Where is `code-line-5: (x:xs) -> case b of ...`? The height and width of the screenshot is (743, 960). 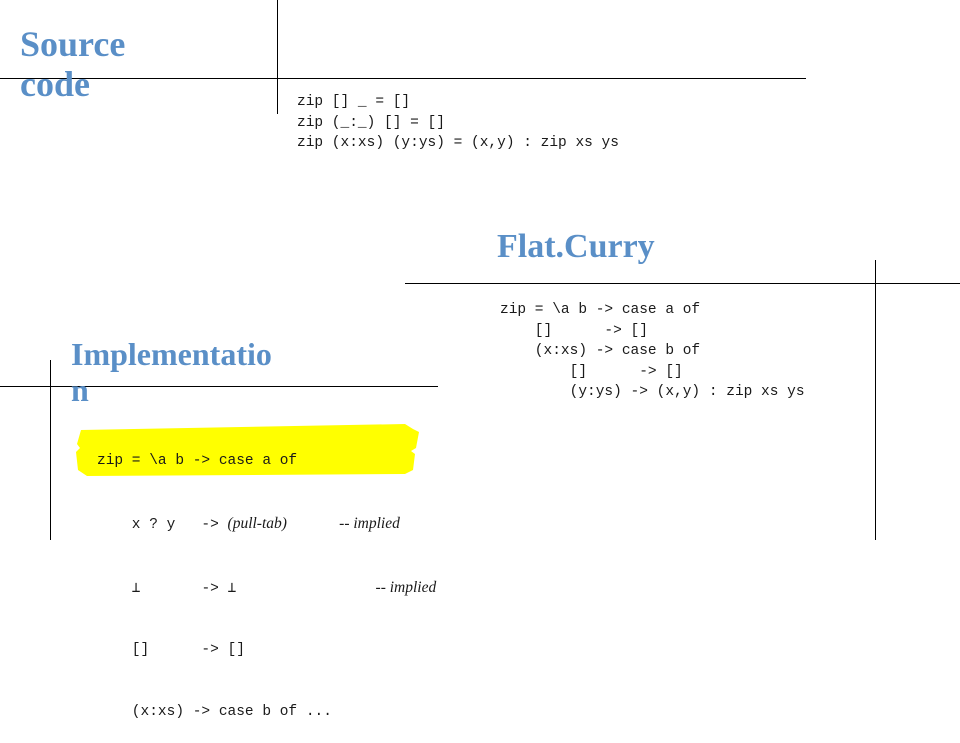 code-line-5: (x:xs) -> case b of ... is located at coordinates (266, 712).